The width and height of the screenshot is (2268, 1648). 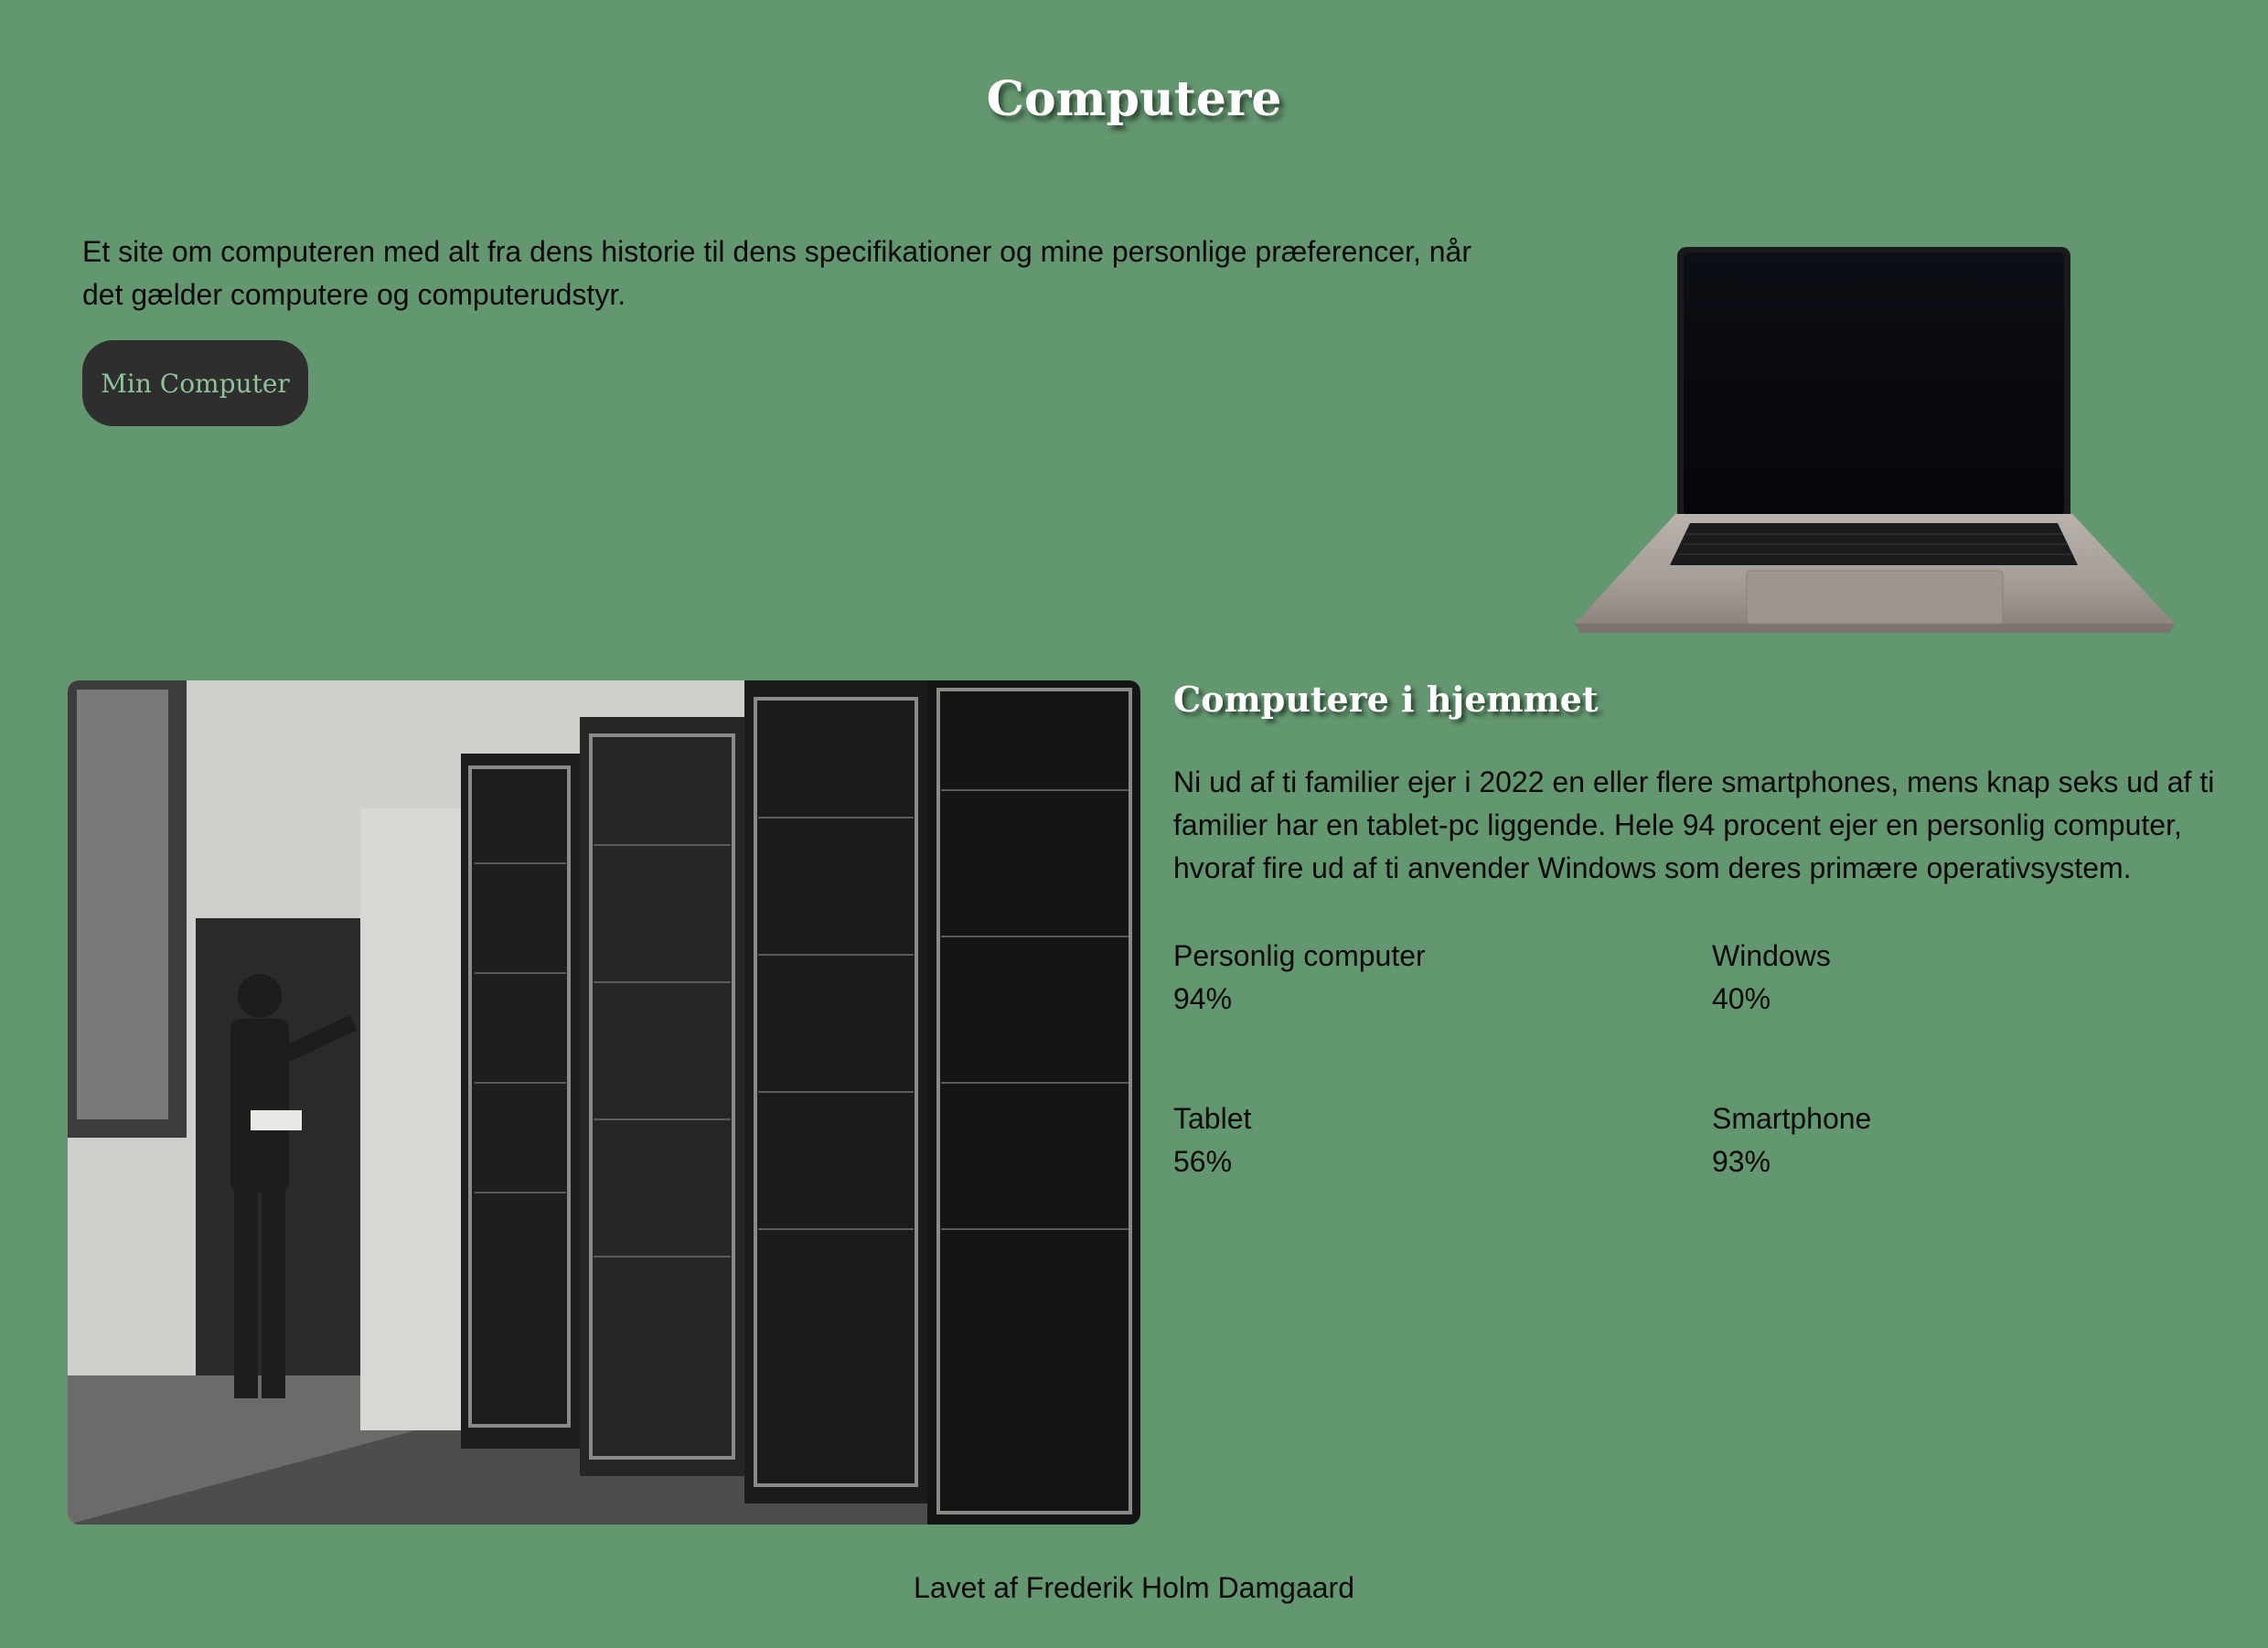 What do you see at coordinates (1299, 978) in the screenshot?
I see `stat-personal-computer: Personlig computer 94%` at bounding box center [1299, 978].